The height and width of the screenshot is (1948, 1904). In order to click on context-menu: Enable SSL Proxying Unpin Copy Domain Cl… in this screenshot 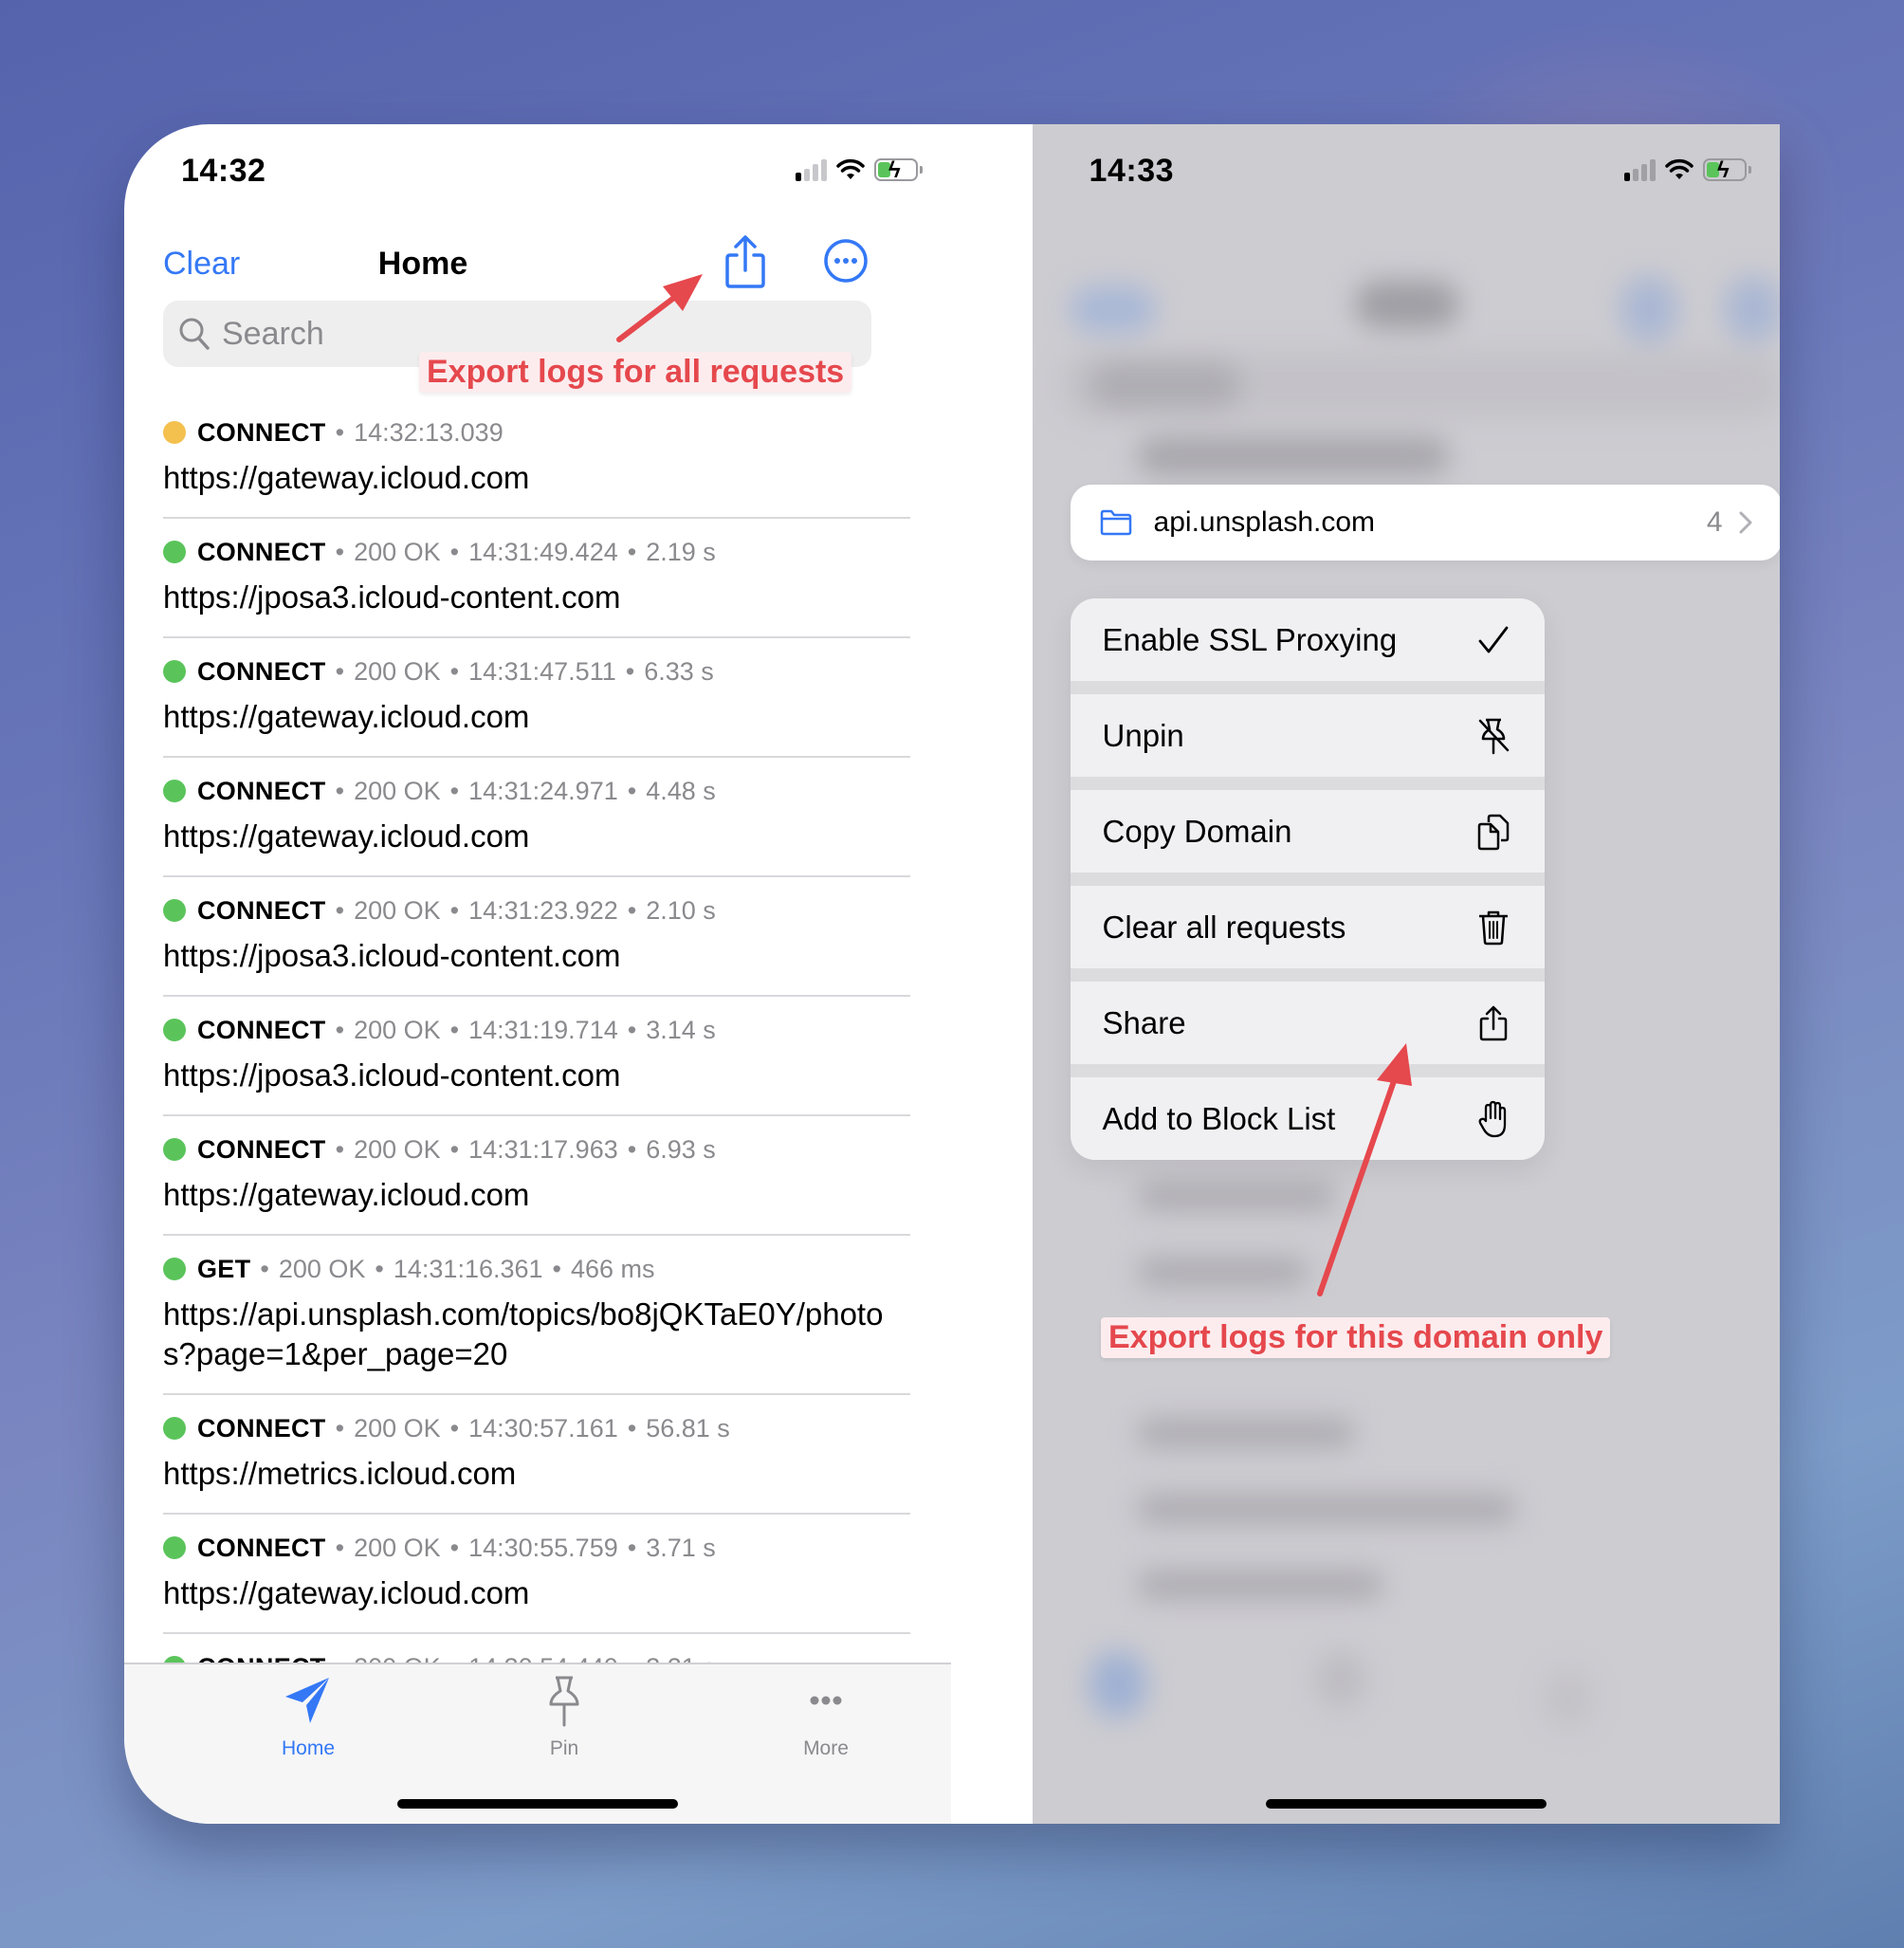, I will do `click(1307, 879)`.